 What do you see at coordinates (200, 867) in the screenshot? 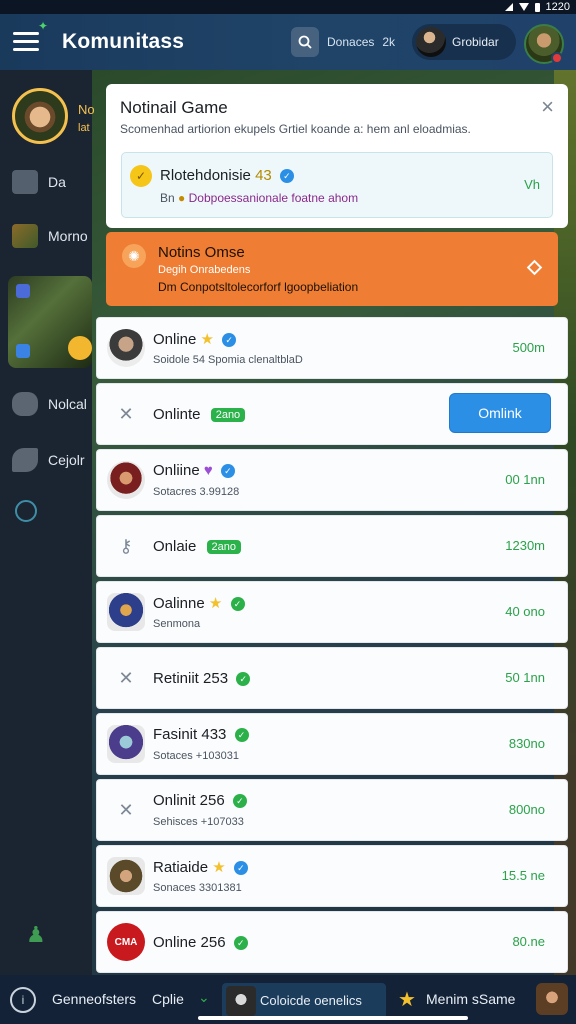
I see `list-item-title: Ratiaide ★ ✓` at bounding box center [200, 867].